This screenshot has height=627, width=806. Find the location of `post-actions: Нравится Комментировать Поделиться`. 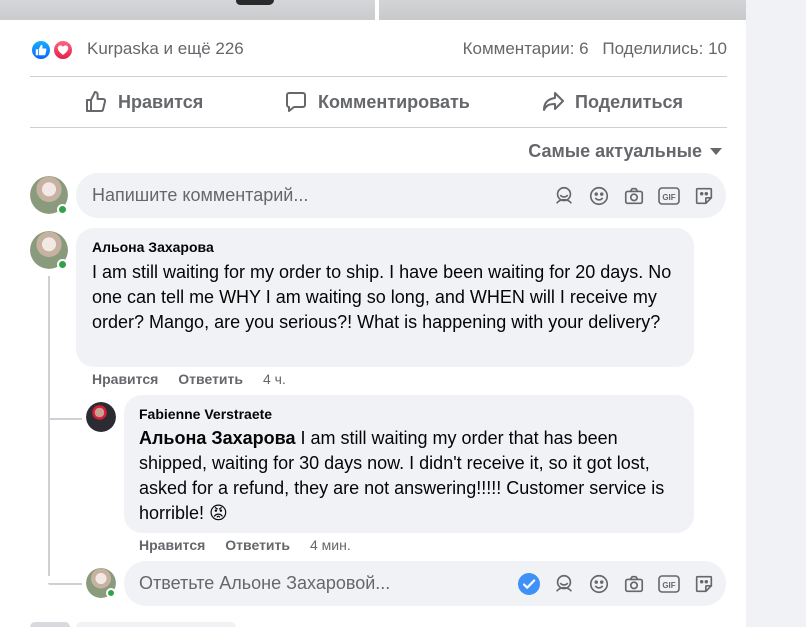

post-actions: Нравится Комментировать Поделиться is located at coordinates (378, 102).